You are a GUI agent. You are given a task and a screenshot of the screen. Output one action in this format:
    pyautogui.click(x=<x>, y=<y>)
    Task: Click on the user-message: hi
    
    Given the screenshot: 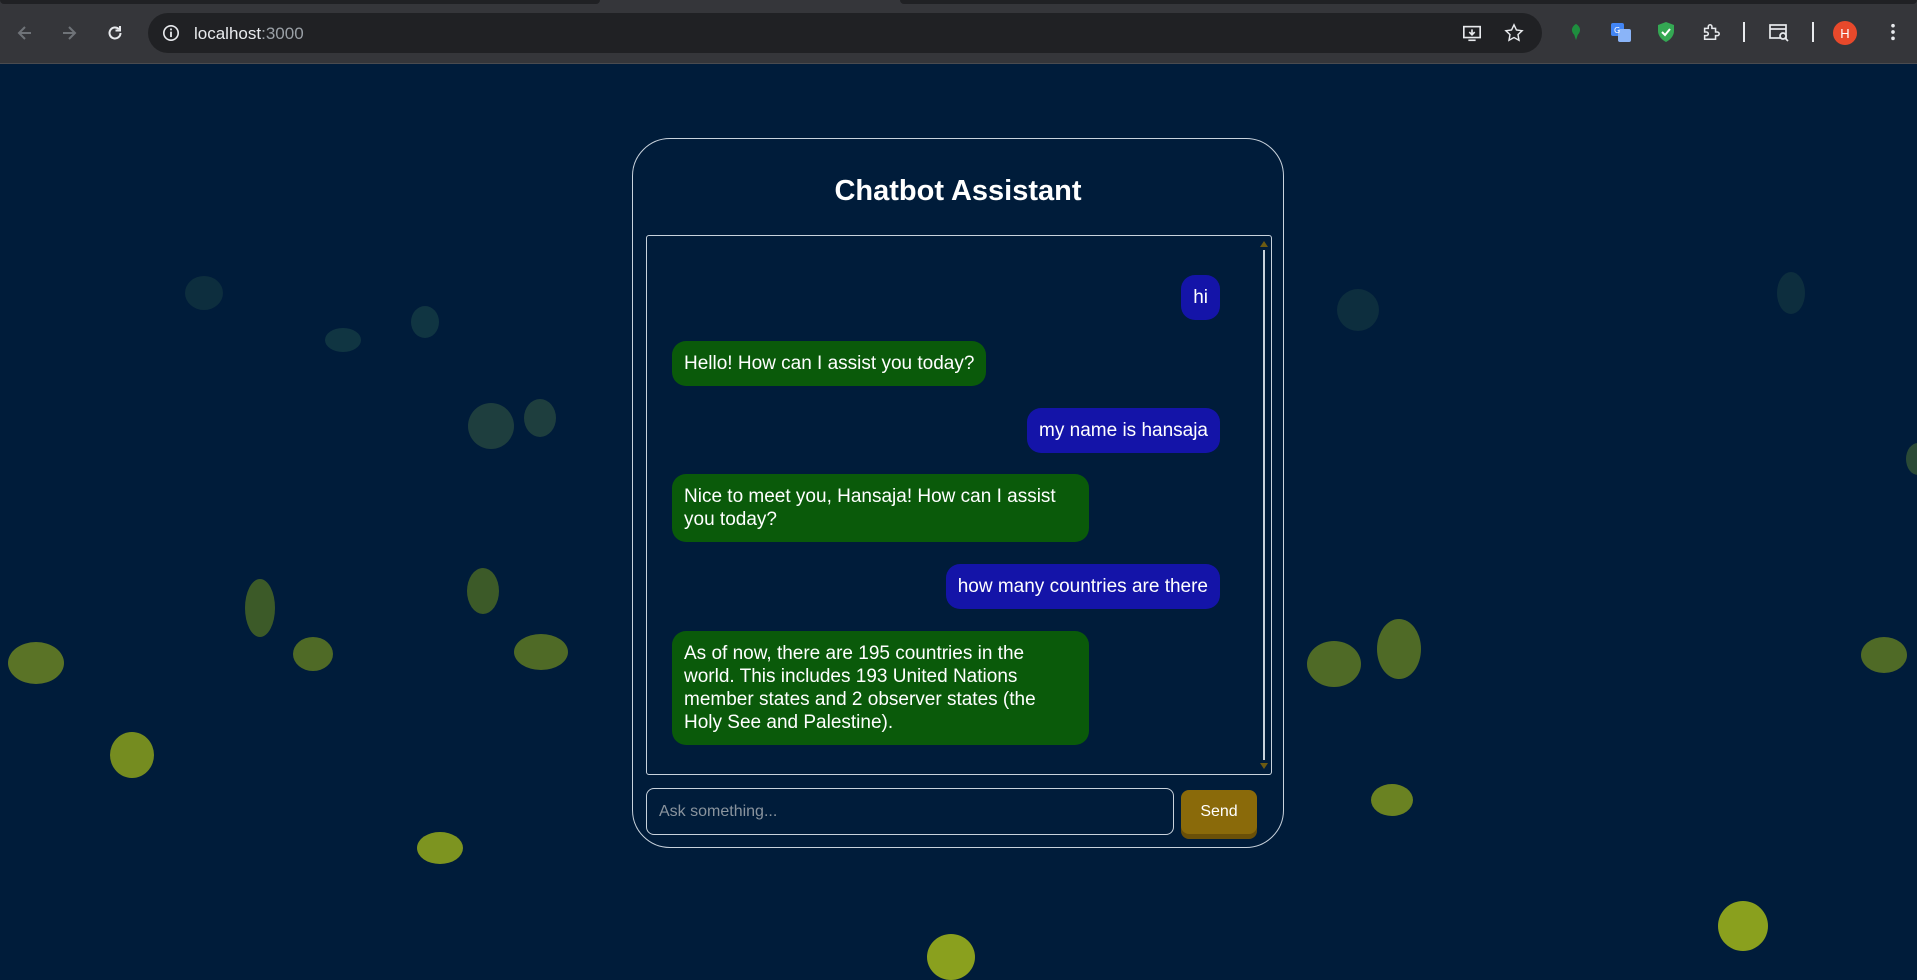 What is the action you would take?
    pyautogui.click(x=1200, y=297)
    